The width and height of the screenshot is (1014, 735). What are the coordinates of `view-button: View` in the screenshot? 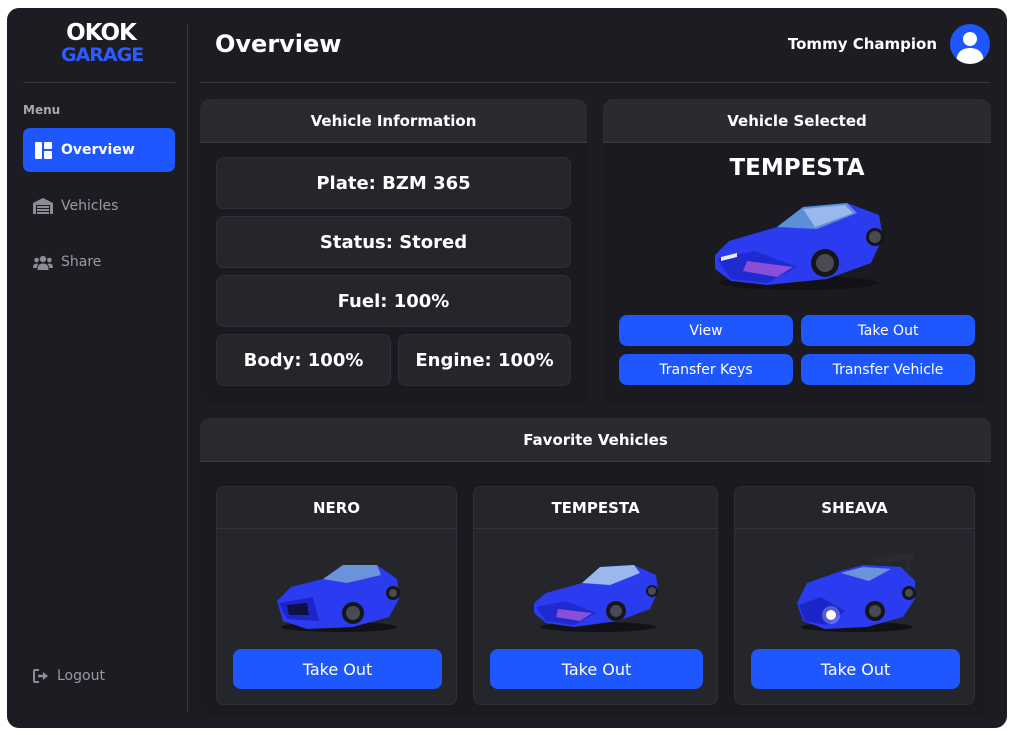 It's located at (706, 330).